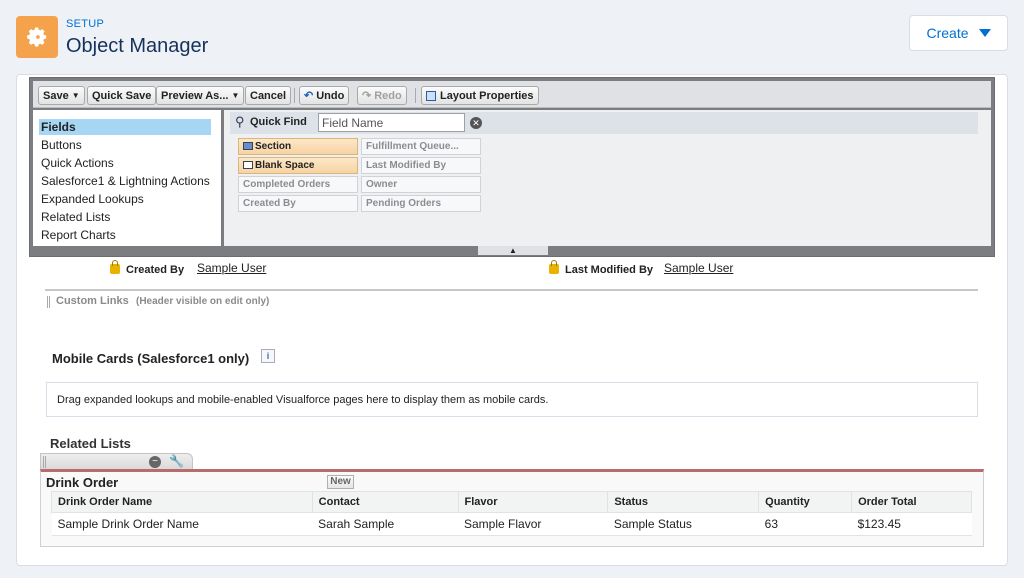 The image size is (1024, 578). I want to click on redo-icon: ↷, so click(367, 96).